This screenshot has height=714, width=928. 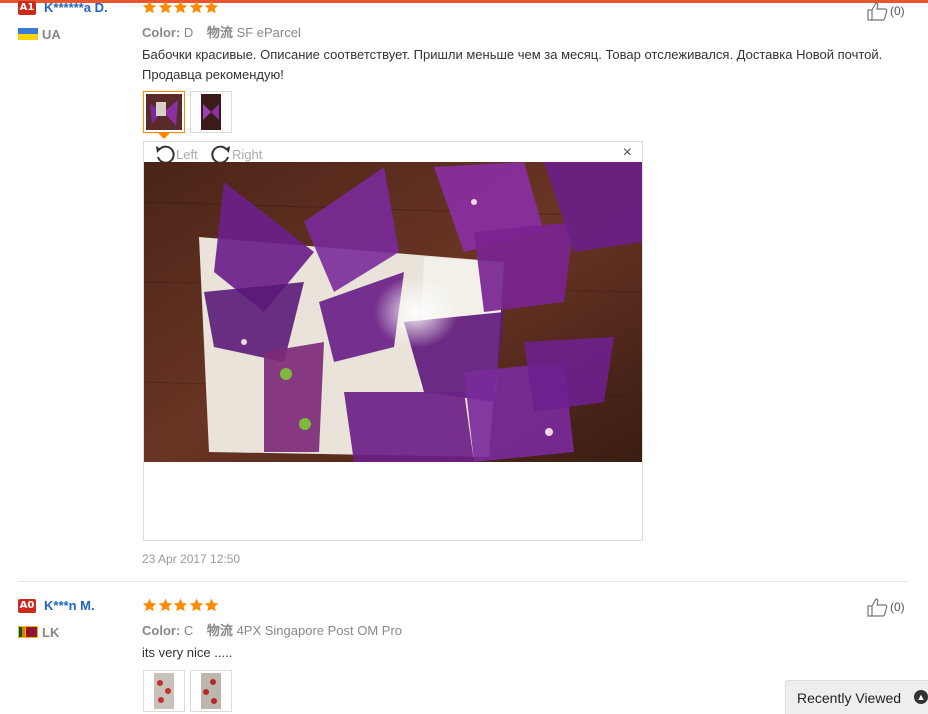 I want to click on reviewer-country: LK, so click(x=51, y=632).